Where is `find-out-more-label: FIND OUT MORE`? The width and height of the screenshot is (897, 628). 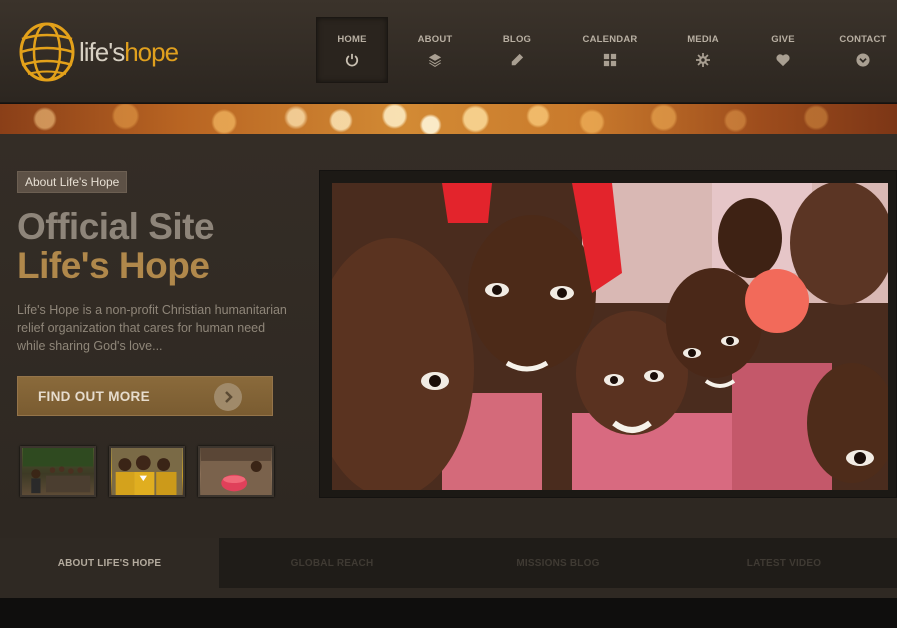
find-out-more-label: FIND OUT MORE is located at coordinates (94, 396).